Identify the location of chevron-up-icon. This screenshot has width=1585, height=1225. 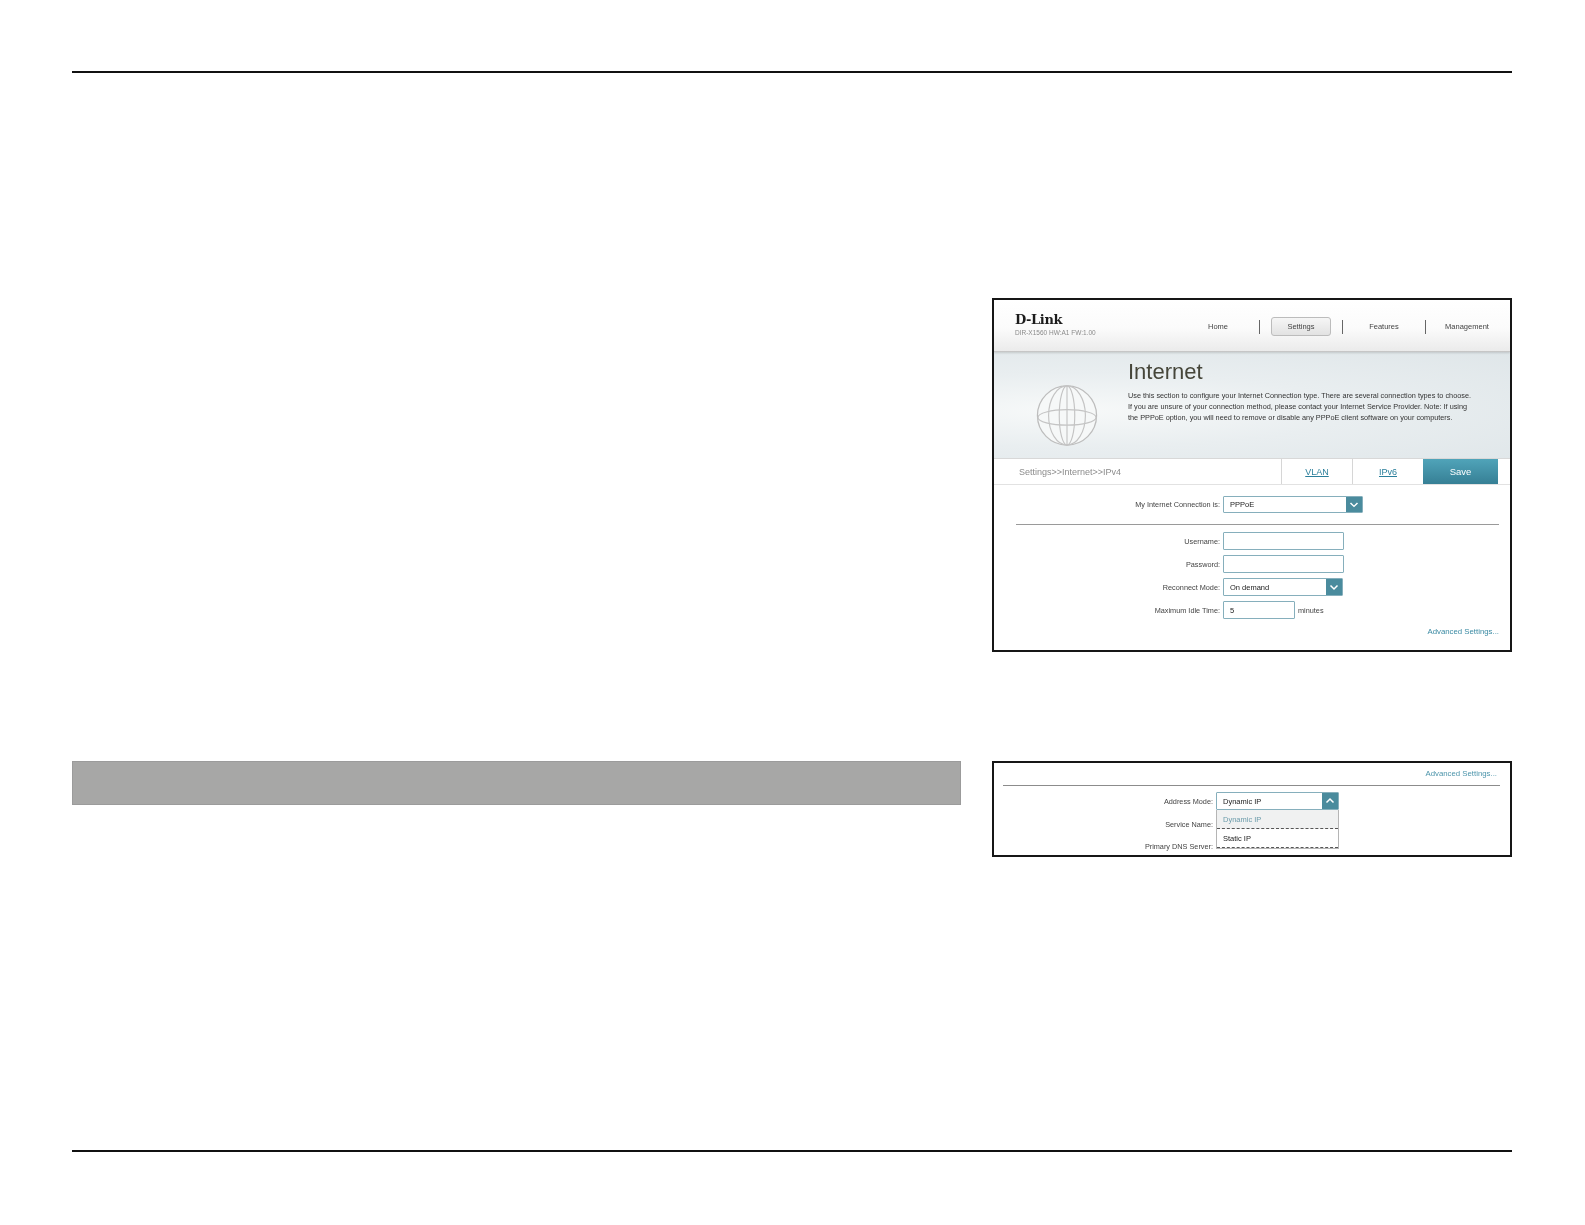
(1330, 801).